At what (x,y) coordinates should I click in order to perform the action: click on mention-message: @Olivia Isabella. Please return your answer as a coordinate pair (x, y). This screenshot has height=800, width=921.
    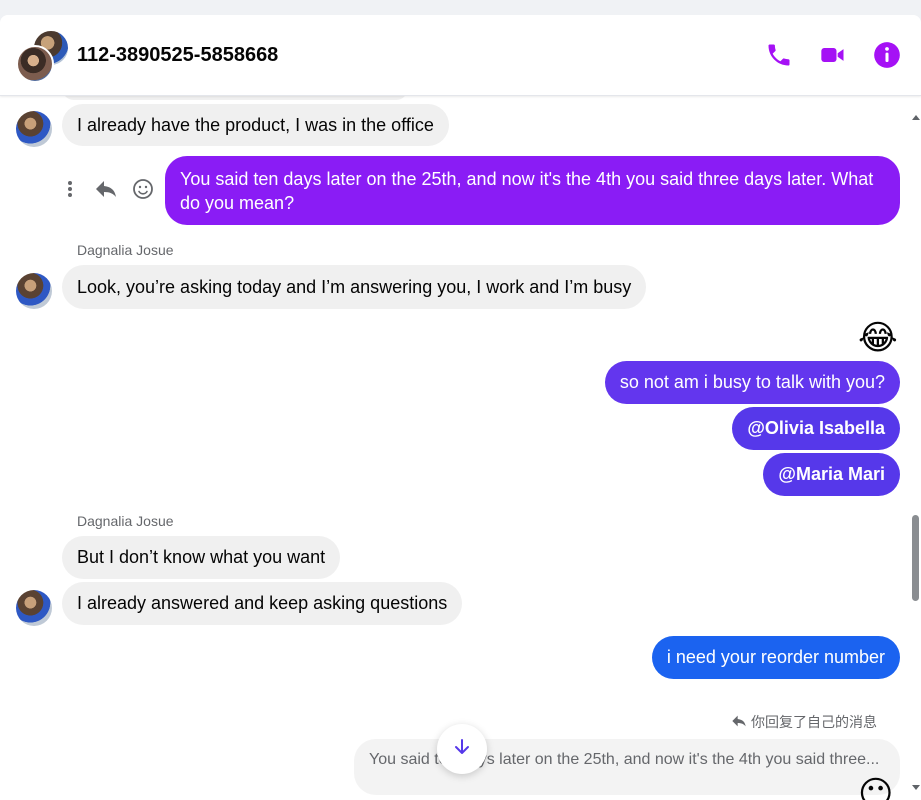
    Looking at the image, I should click on (816, 428).